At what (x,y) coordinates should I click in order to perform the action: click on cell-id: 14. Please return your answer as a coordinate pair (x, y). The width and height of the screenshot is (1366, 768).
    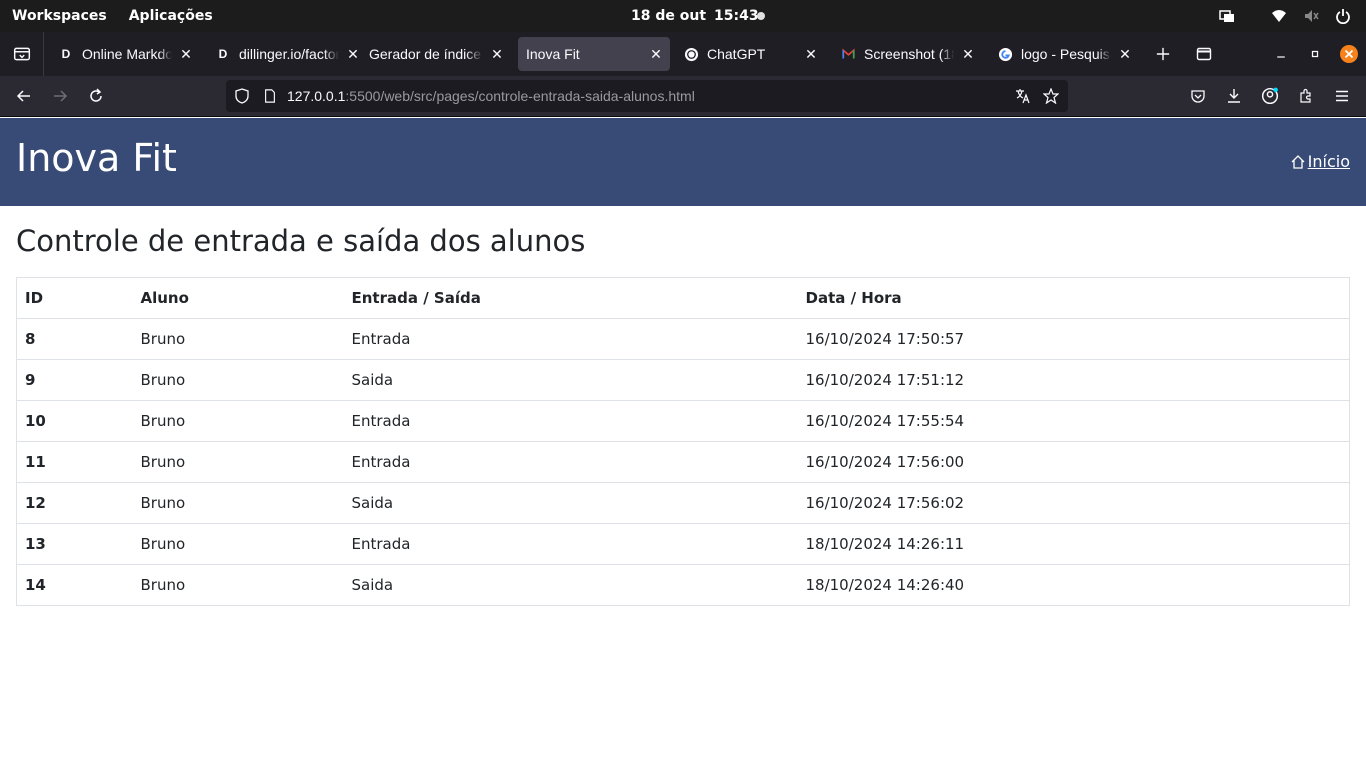
    Looking at the image, I should click on (74, 585).